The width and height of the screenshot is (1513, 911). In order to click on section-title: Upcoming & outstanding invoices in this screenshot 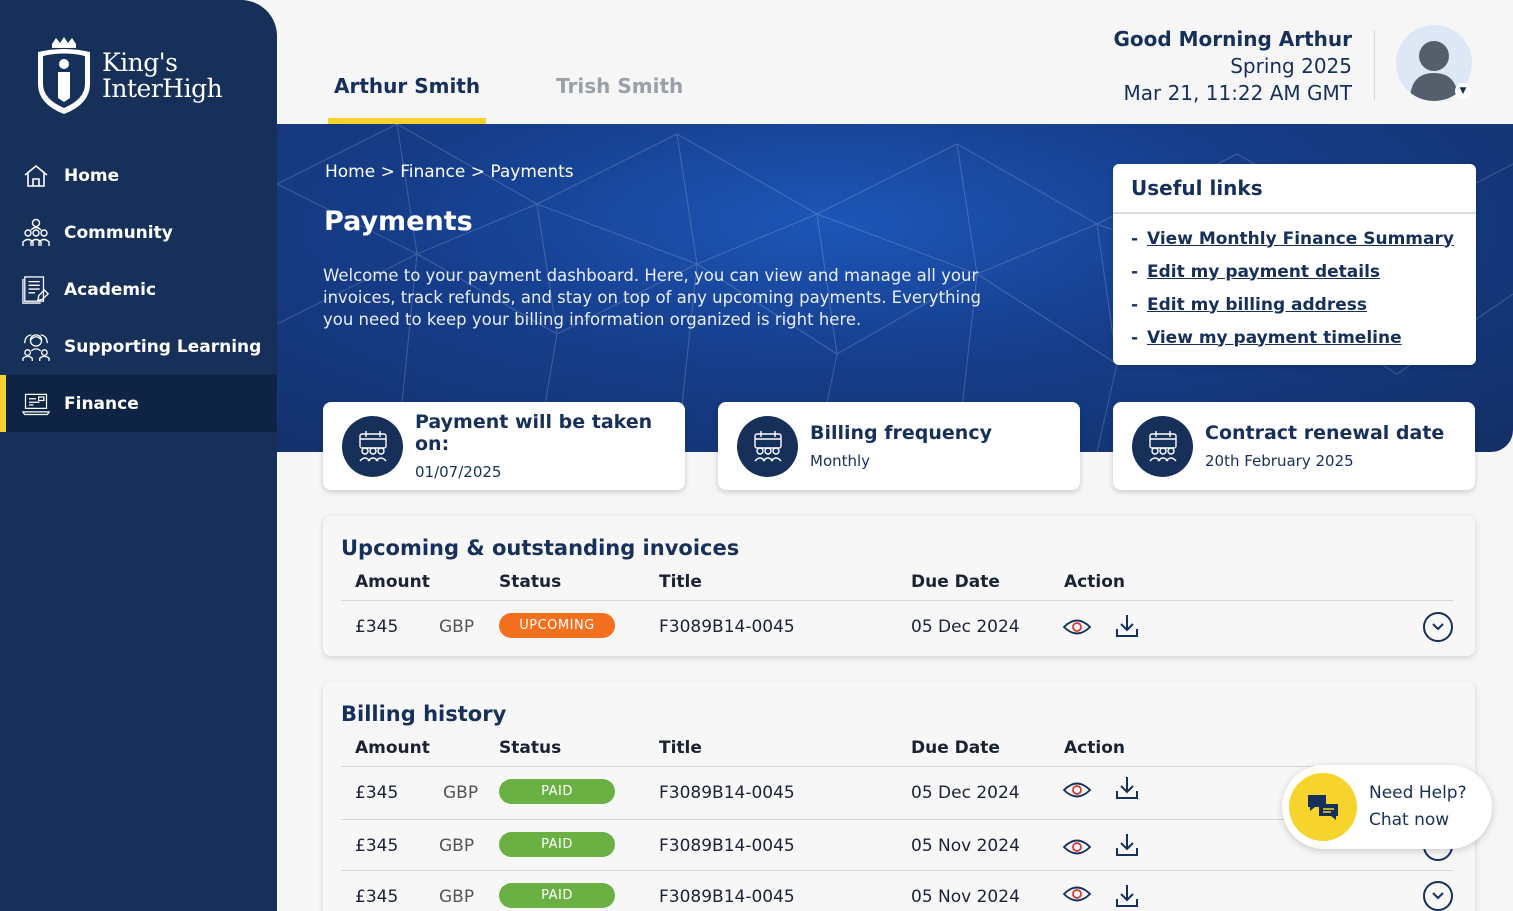, I will do `click(540, 548)`.